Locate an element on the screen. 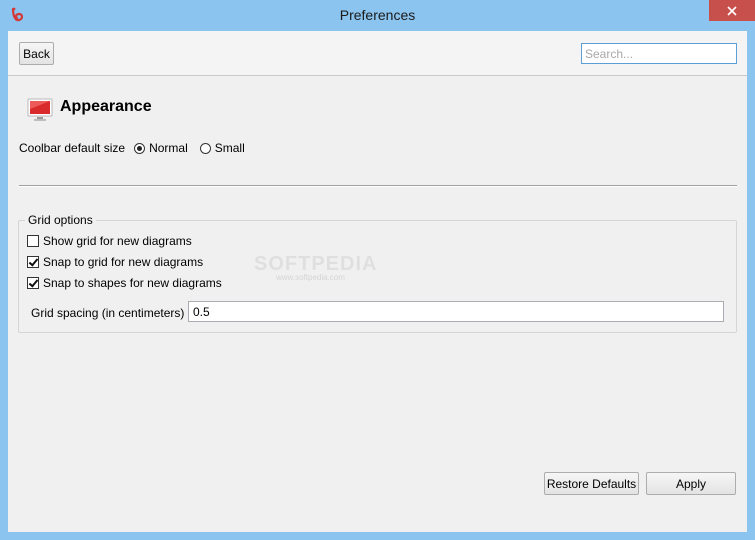  radio-normal: Normal is located at coordinates (161, 148).